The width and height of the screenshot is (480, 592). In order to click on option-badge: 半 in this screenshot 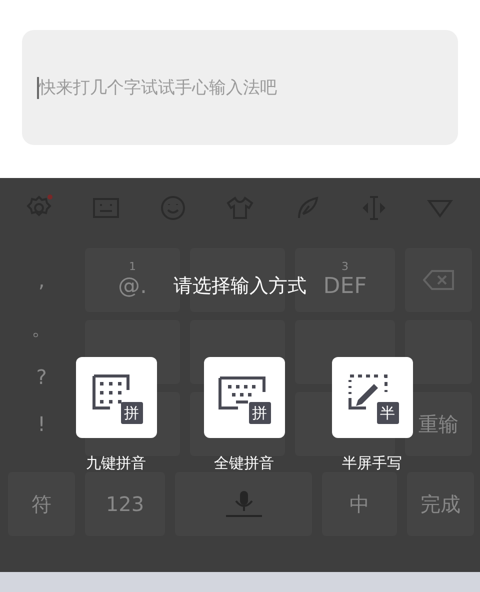, I will do `click(387, 413)`.